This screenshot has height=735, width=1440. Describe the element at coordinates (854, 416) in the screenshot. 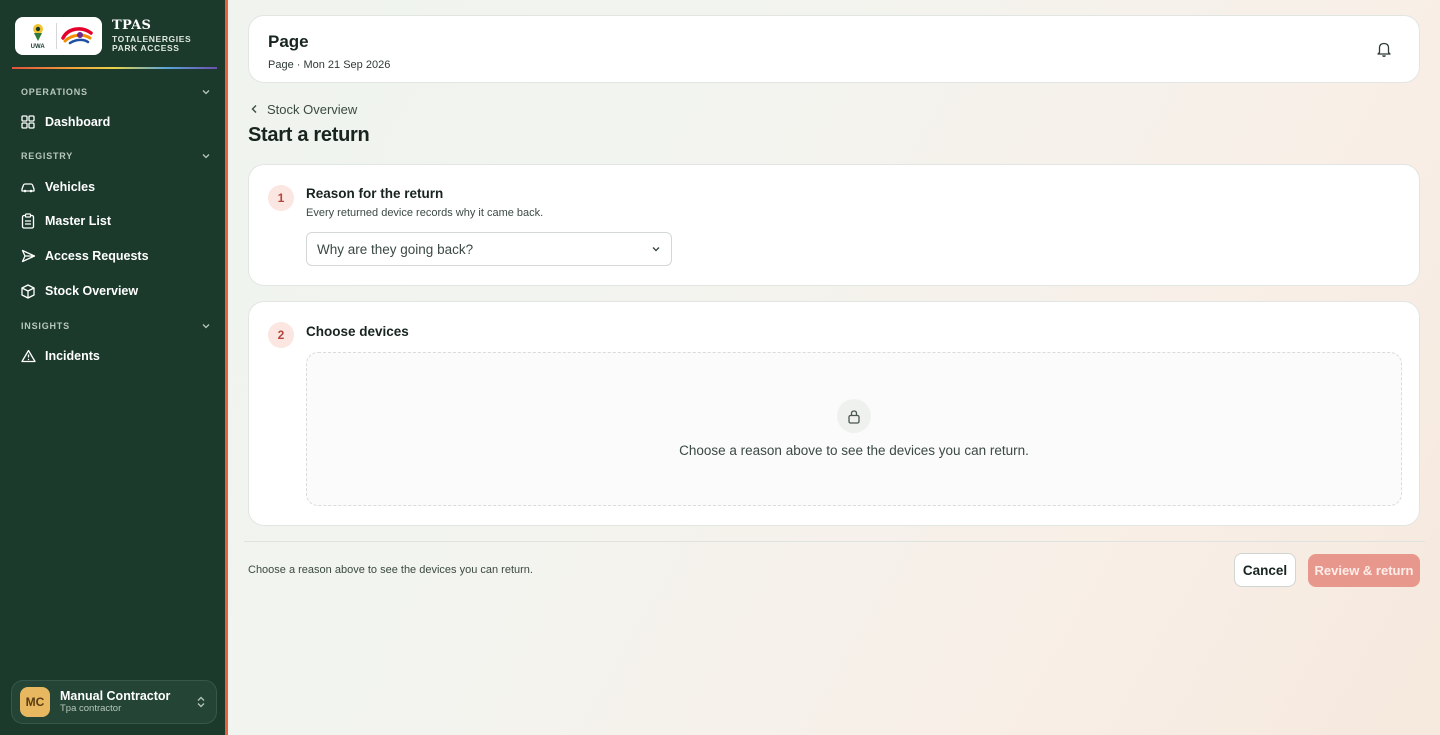

I see `lock-icon` at that location.